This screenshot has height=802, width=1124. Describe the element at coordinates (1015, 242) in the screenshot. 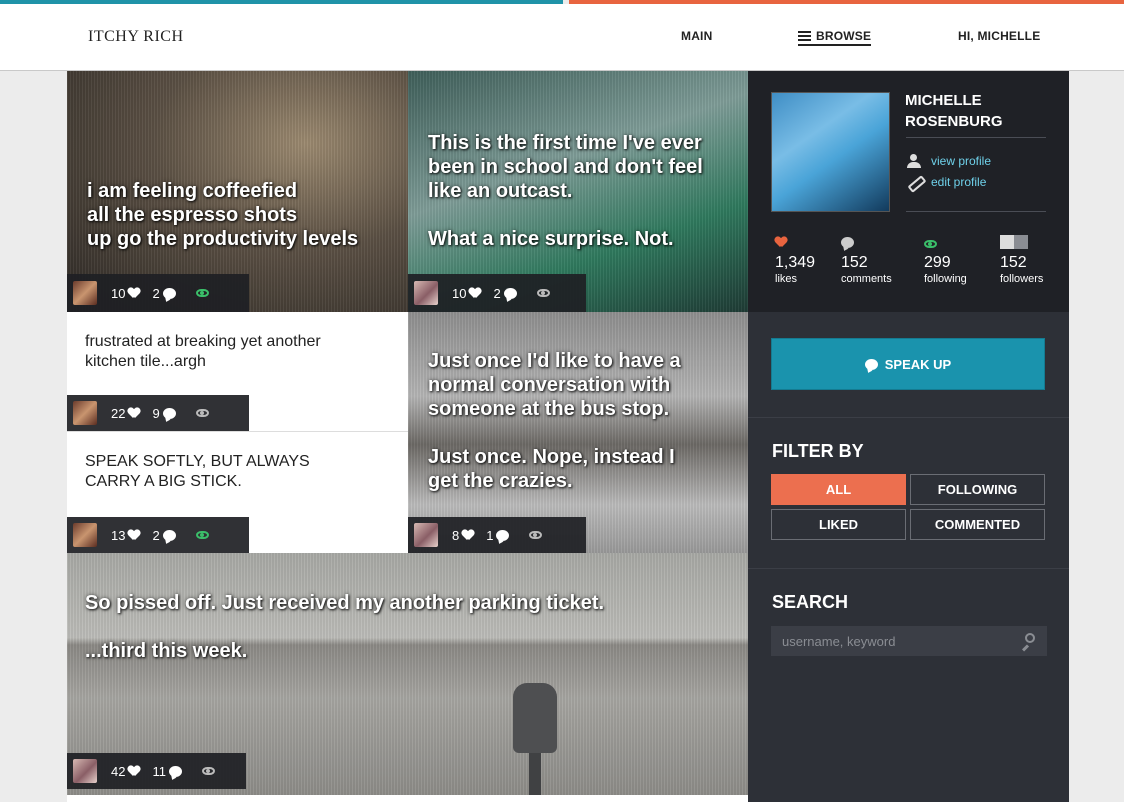

I see `people-icon` at that location.